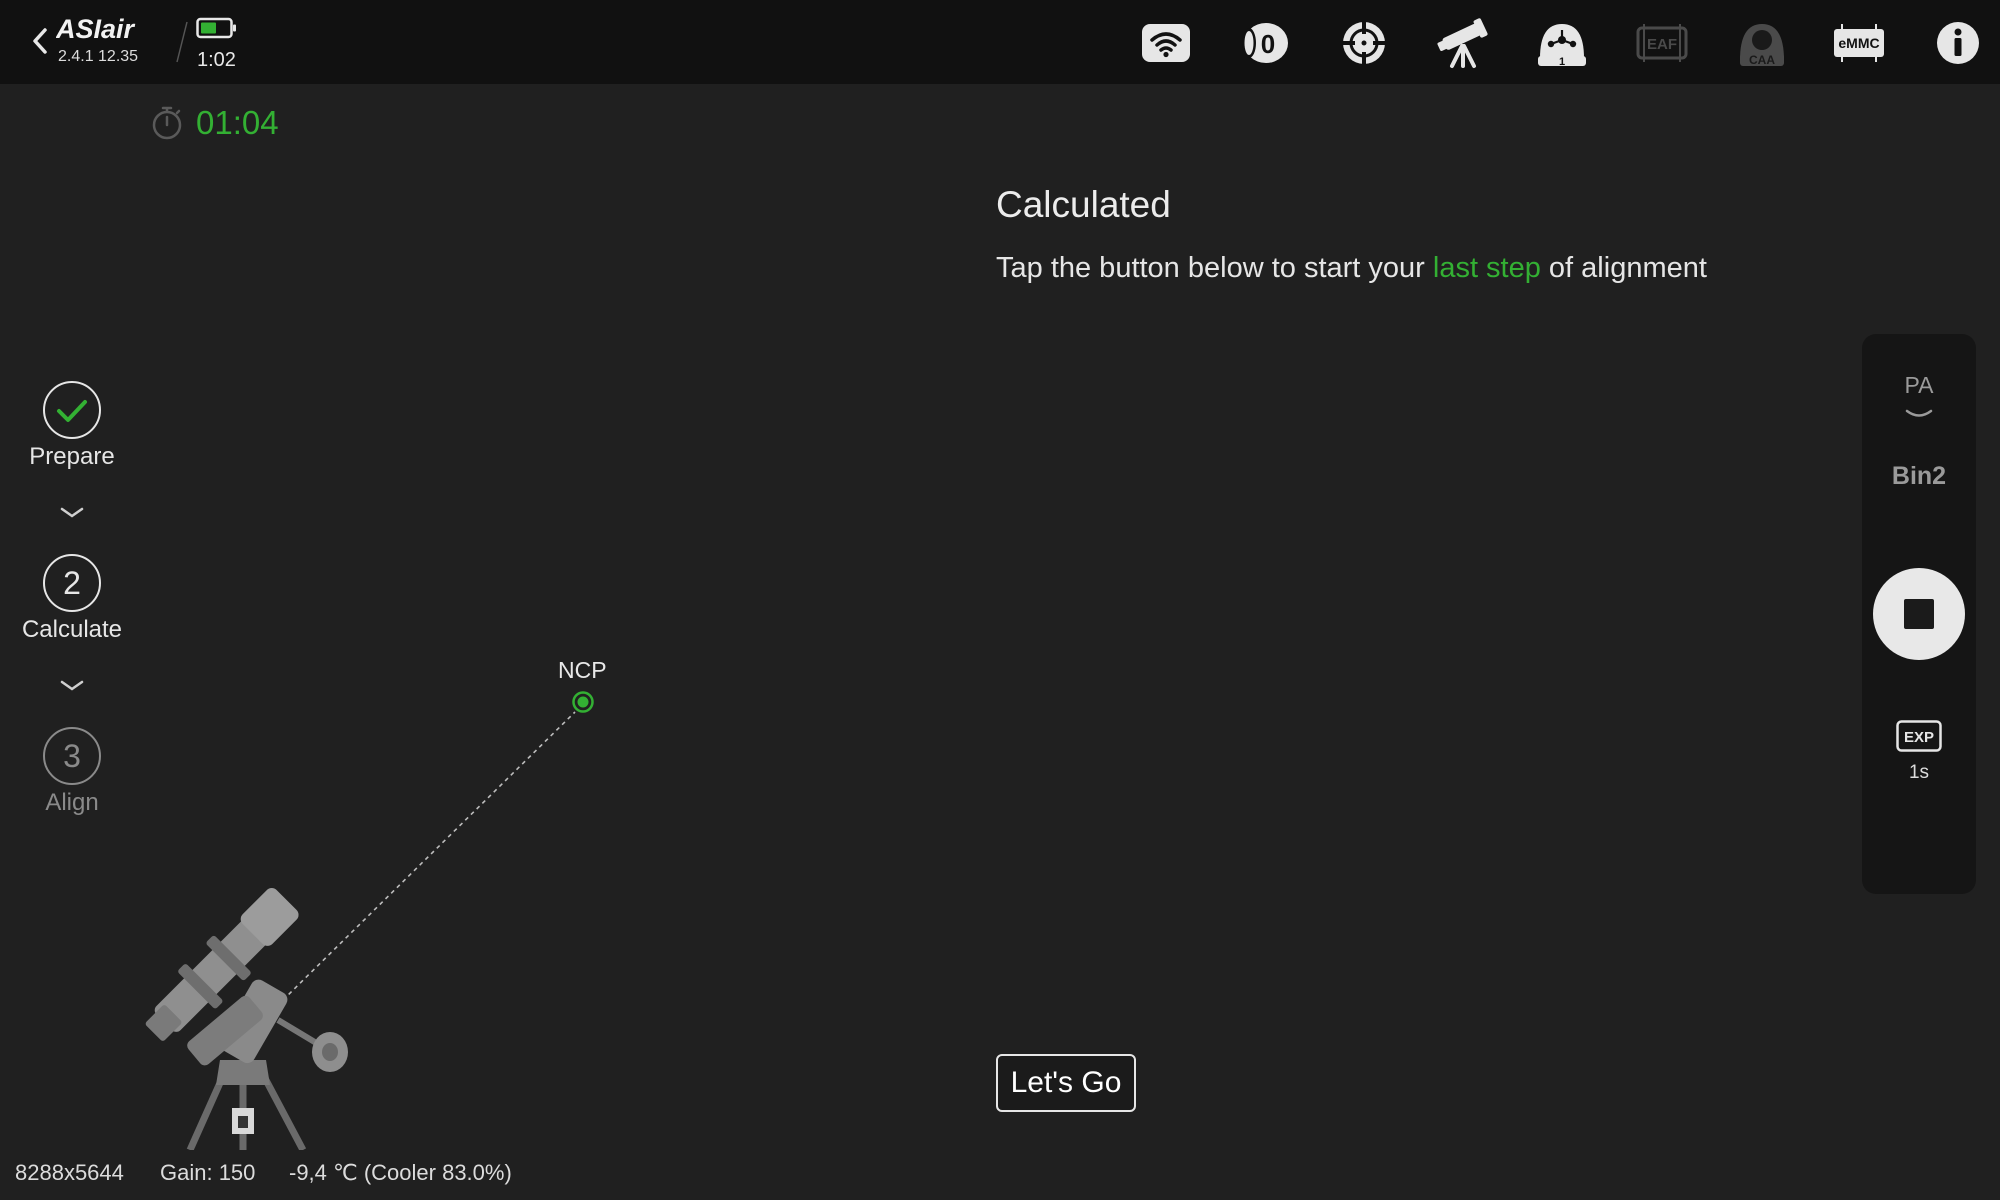  I want to click on step-number-circle: 2, so click(72, 583).